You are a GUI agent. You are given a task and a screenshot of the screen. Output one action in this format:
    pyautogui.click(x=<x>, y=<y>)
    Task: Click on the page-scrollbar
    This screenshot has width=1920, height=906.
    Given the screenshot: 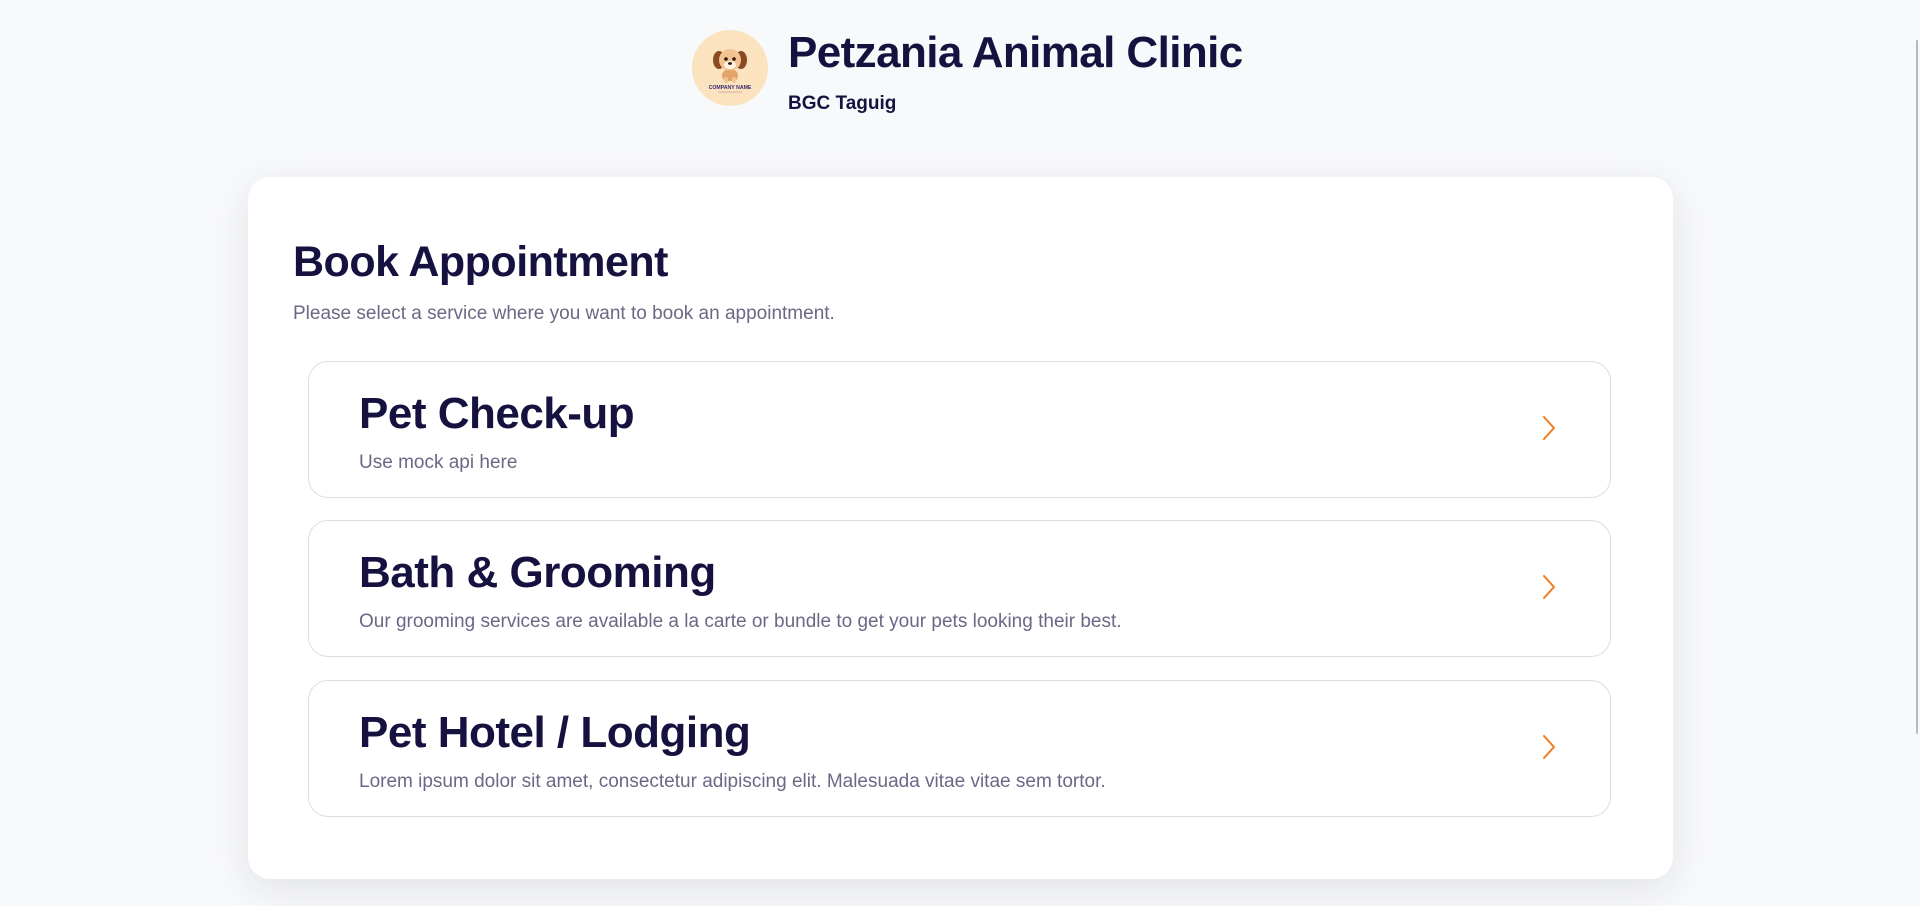 What is the action you would take?
    pyautogui.click(x=1918, y=453)
    